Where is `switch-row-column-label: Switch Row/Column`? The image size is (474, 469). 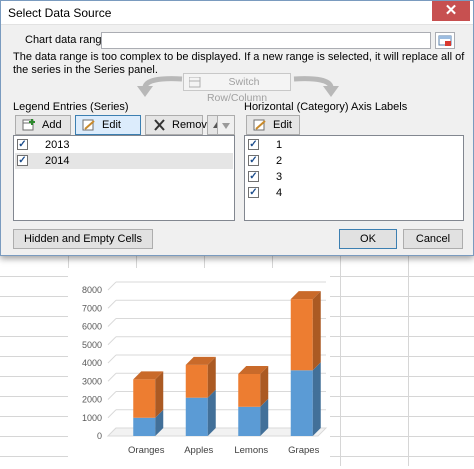 switch-row-column-label: Switch Row/Column is located at coordinates (237, 90).